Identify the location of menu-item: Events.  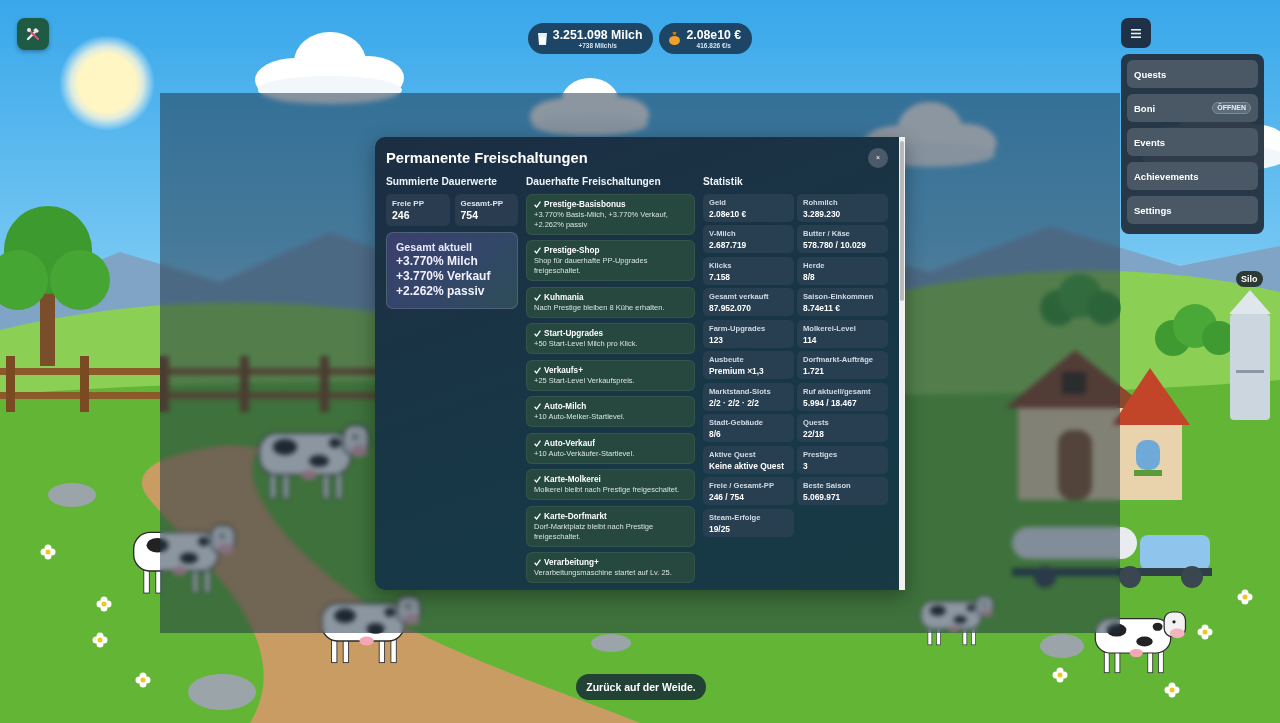
(1192, 142).